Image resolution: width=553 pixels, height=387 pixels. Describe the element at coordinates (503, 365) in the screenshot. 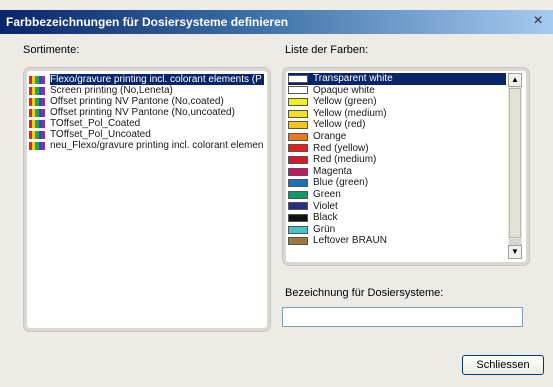

I see `schliessen-button: Schliessen` at that location.